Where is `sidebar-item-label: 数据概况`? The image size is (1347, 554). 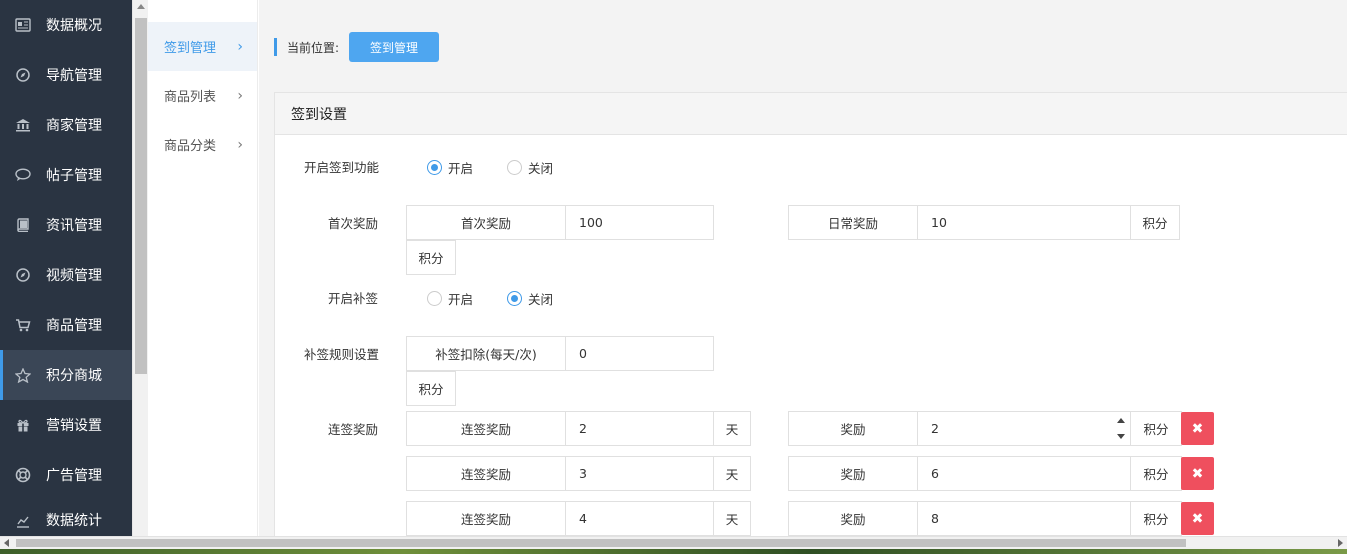 sidebar-item-label: 数据概况 is located at coordinates (74, 26).